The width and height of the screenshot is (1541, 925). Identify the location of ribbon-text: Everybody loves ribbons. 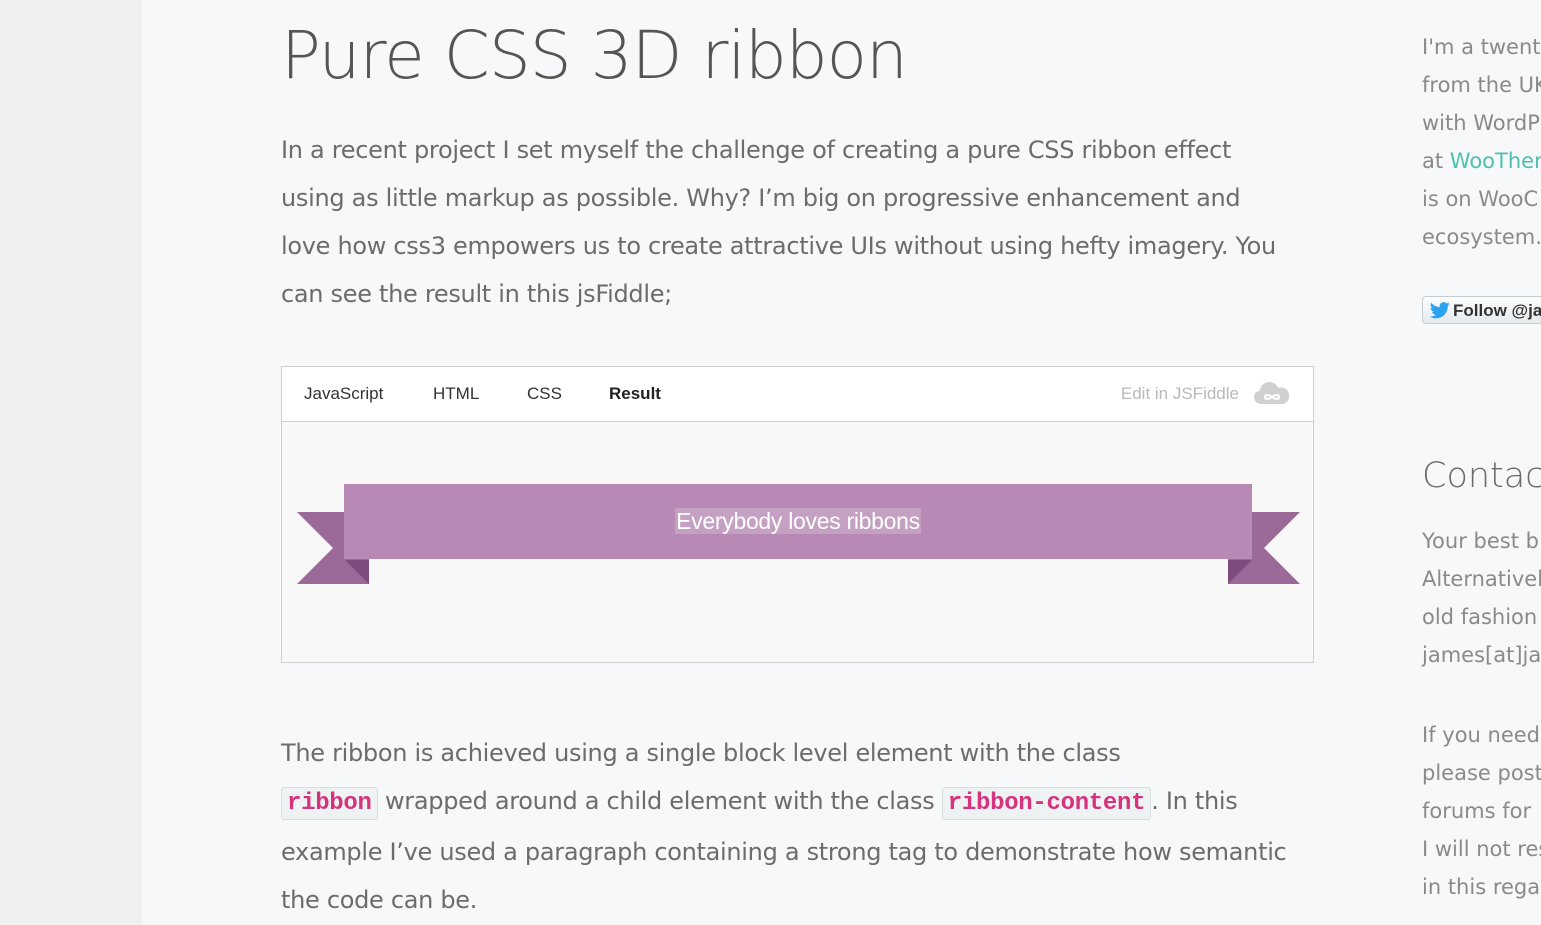
(798, 521).